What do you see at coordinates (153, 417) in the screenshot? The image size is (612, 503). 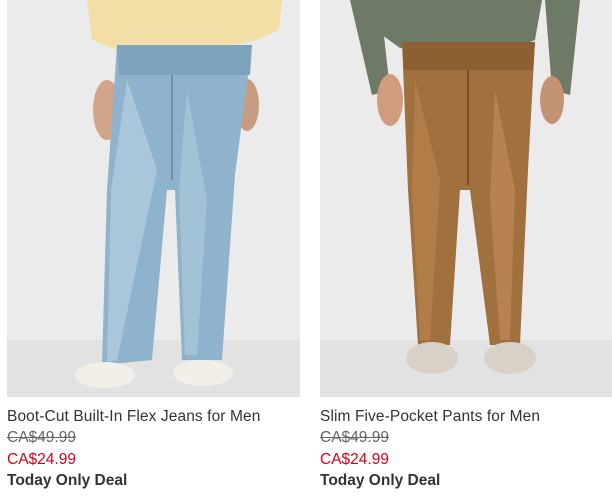 I see `product-name: Boot-Cut Built-In Flex Jeans for Men` at bounding box center [153, 417].